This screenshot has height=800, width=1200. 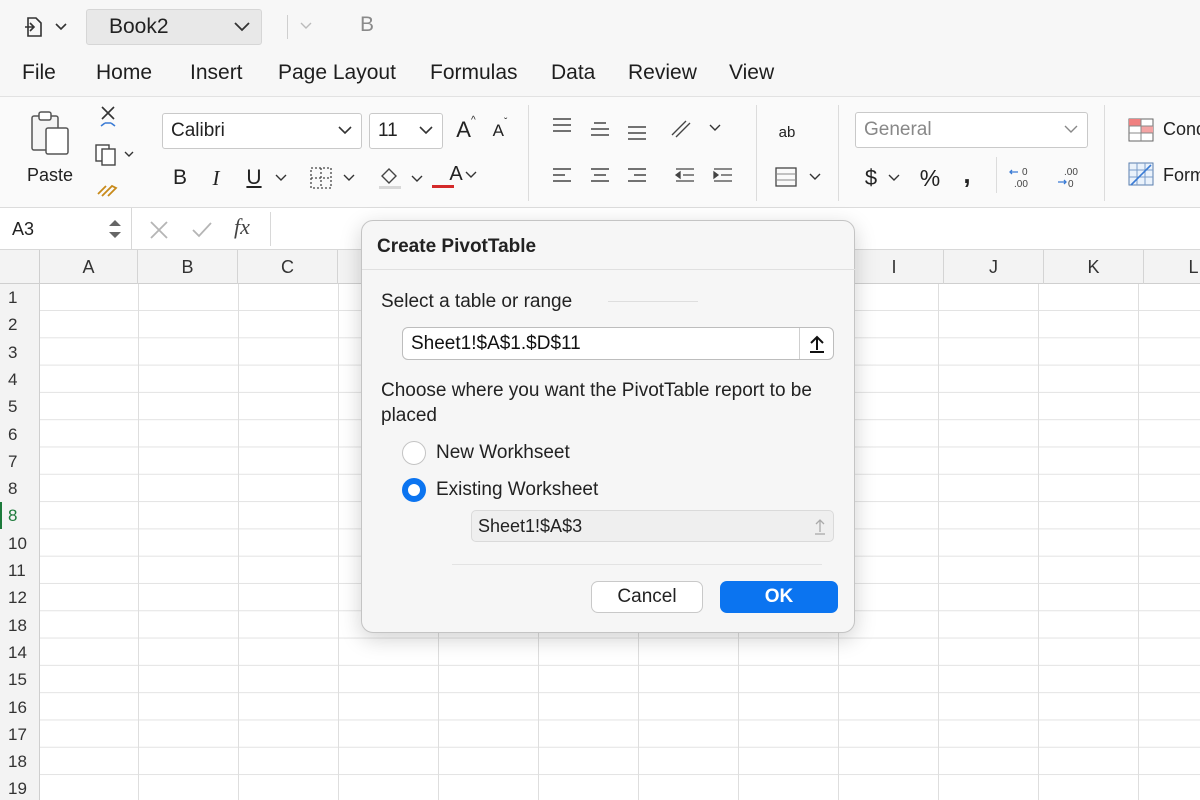 I want to click on decrease-decimal-icon: 0.00, so click(x=1023, y=177).